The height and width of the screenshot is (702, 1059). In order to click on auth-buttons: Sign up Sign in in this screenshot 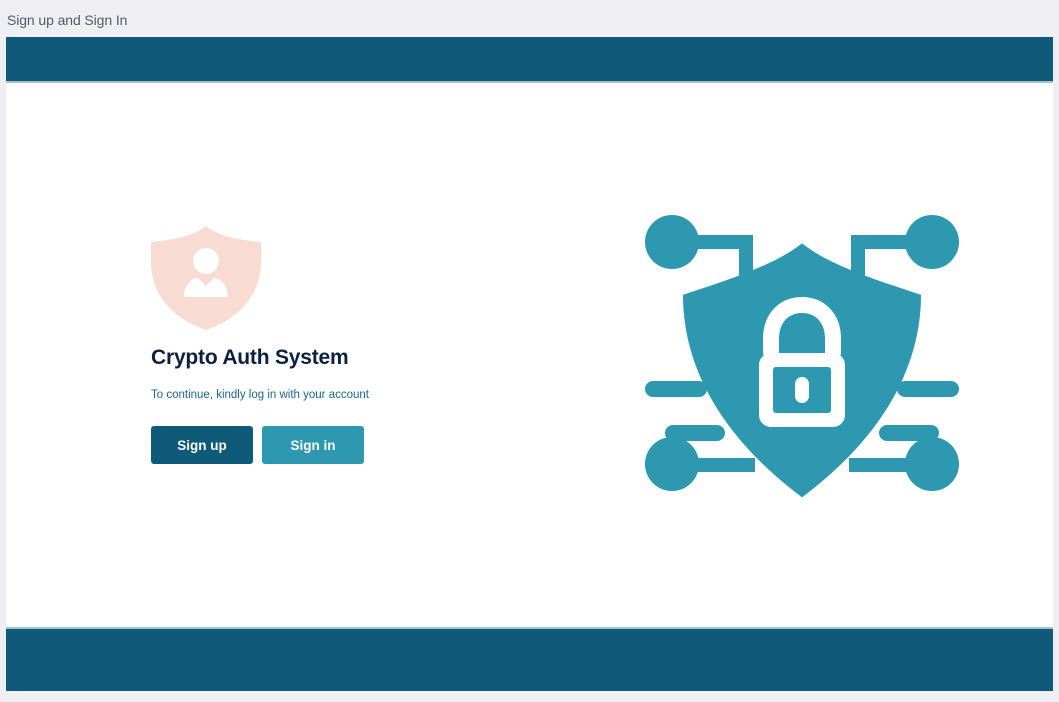, I will do `click(311, 445)`.